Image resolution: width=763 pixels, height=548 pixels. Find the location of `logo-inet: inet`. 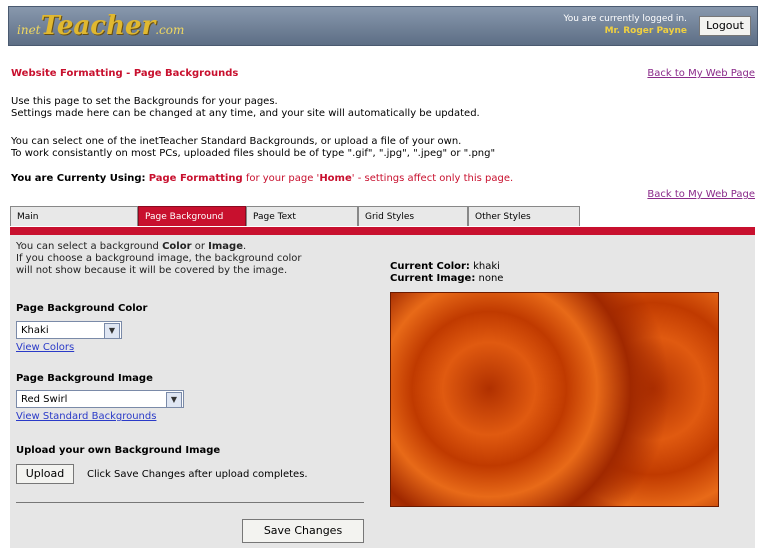

logo-inet: inet is located at coordinates (29, 30).